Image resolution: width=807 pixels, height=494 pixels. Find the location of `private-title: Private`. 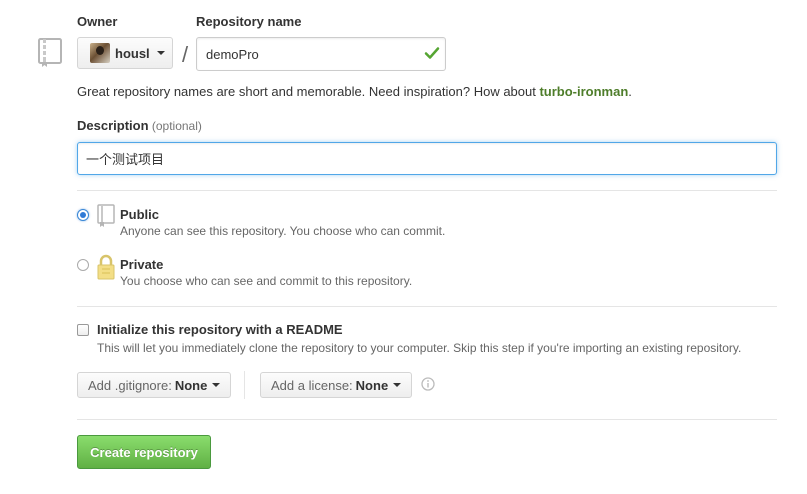

private-title: Private is located at coordinates (142, 264).